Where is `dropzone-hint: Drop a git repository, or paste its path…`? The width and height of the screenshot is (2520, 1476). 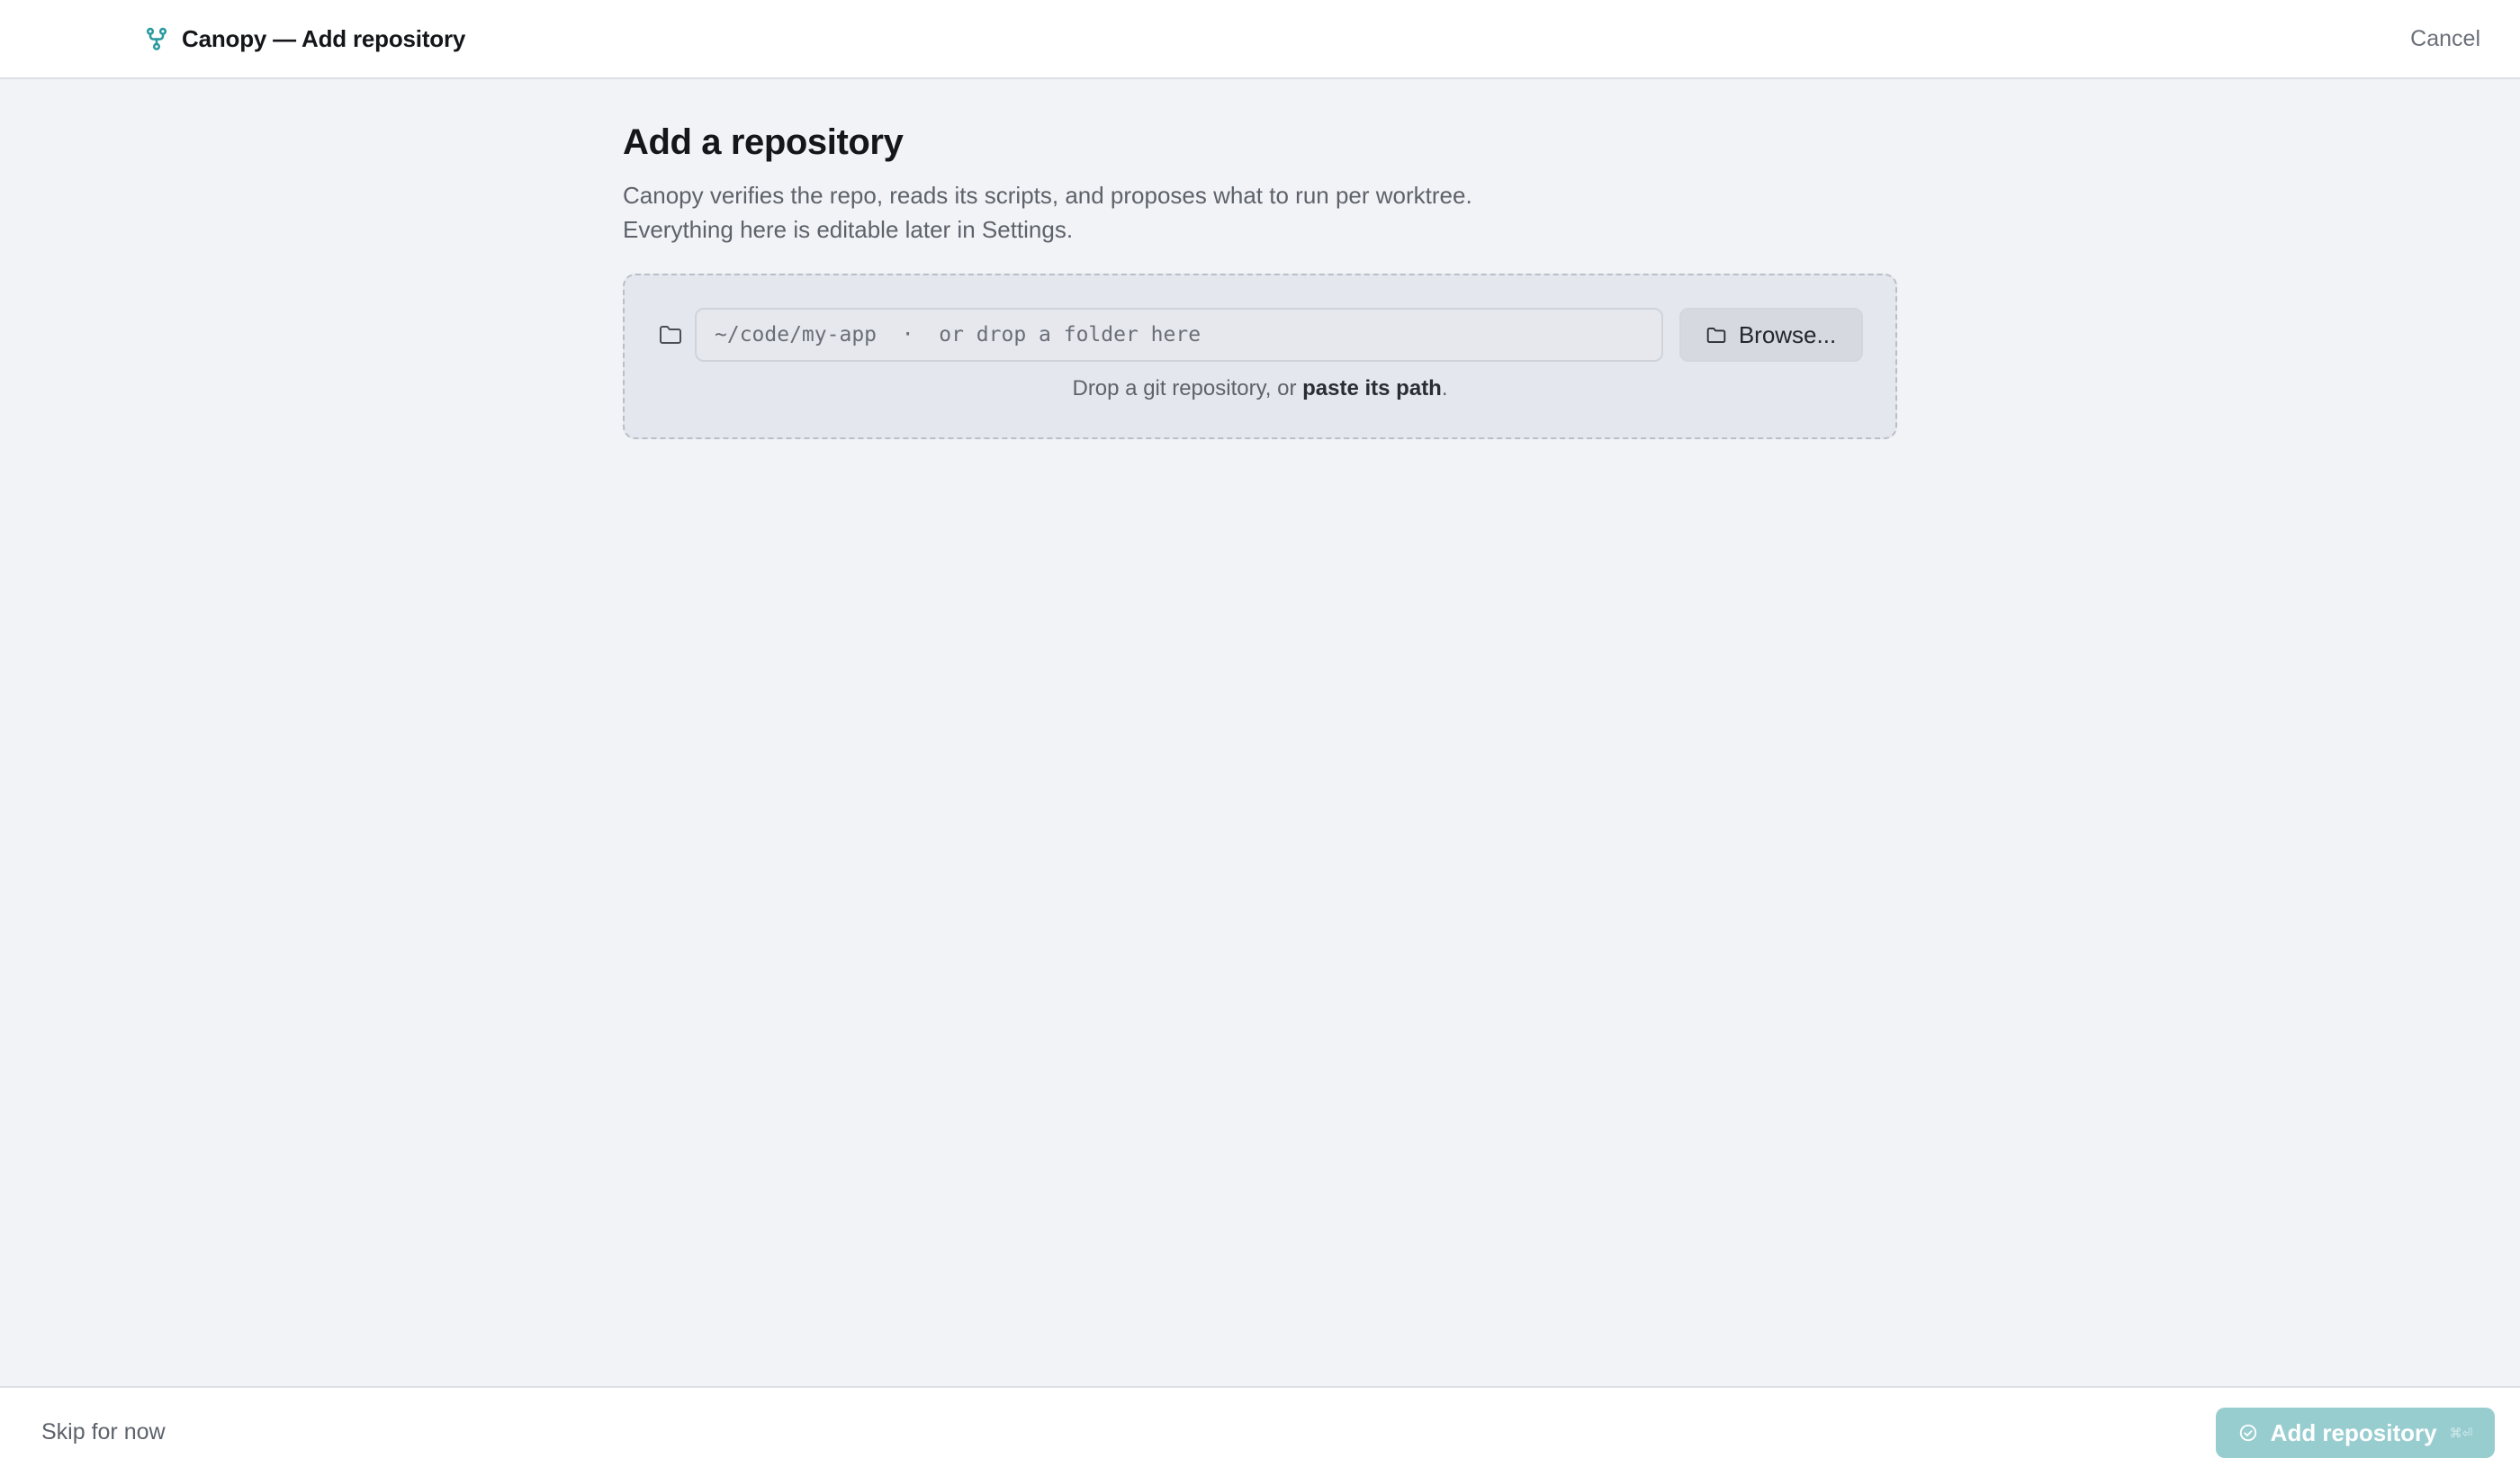 dropzone-hint: Drop a git repository, or paste its path… is located at coordinates (1260, 388).